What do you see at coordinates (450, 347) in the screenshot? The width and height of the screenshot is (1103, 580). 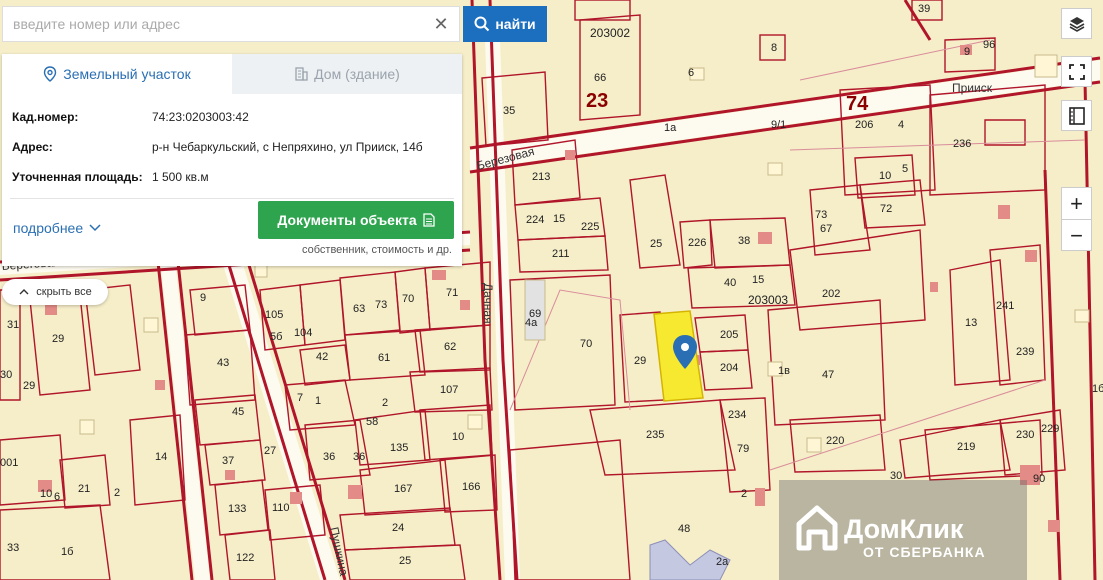 I see `parcel-number: 62` at bounding box center [450, 347].